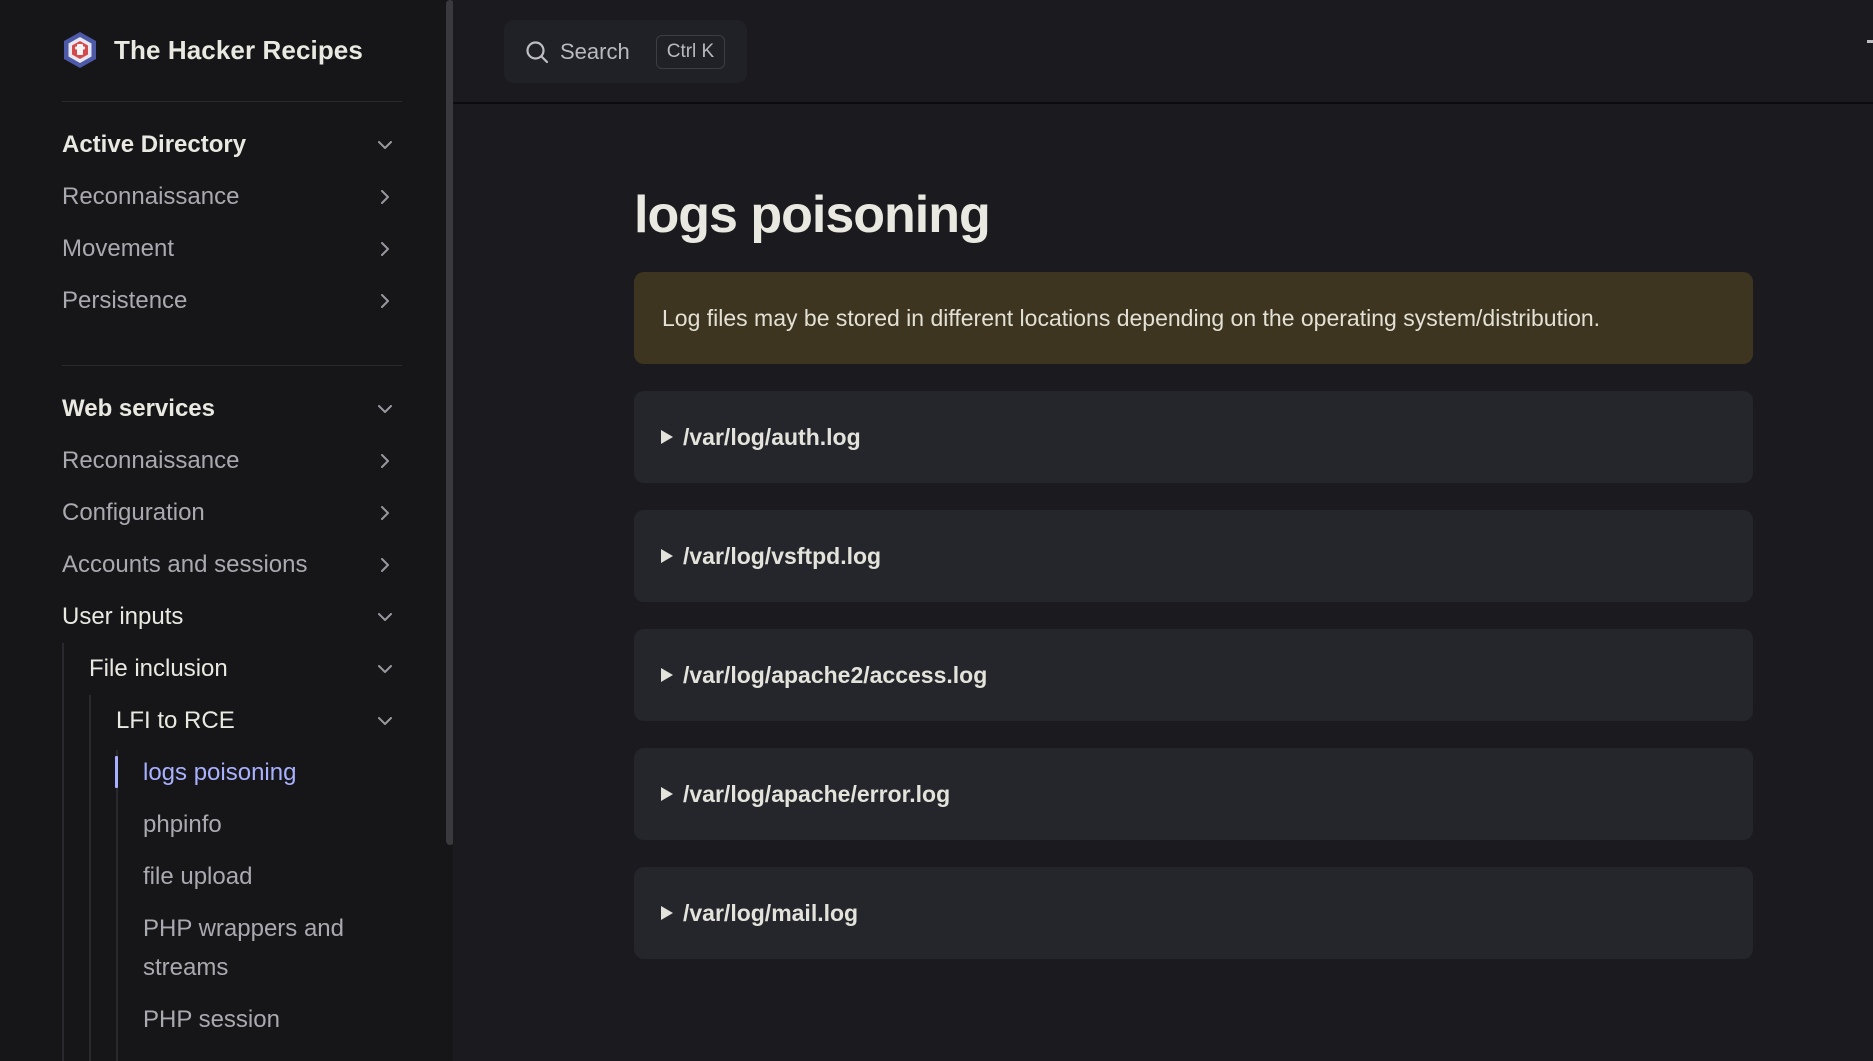 This screenshot has width=1873, height=1061. I want to click on sidebar-item-label: Persistence, so click(125, 300).